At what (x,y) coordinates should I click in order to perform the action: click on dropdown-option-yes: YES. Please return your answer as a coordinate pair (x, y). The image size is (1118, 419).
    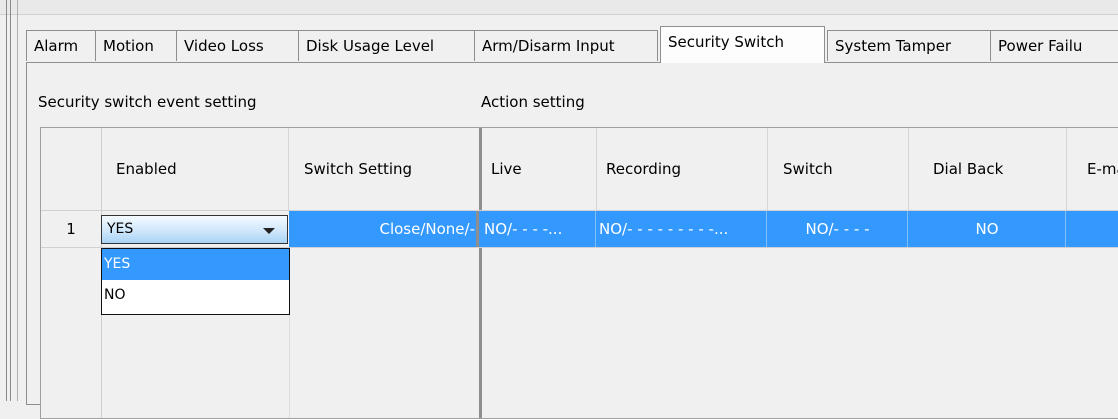
    Looking at the image, I should click on (195, 264).